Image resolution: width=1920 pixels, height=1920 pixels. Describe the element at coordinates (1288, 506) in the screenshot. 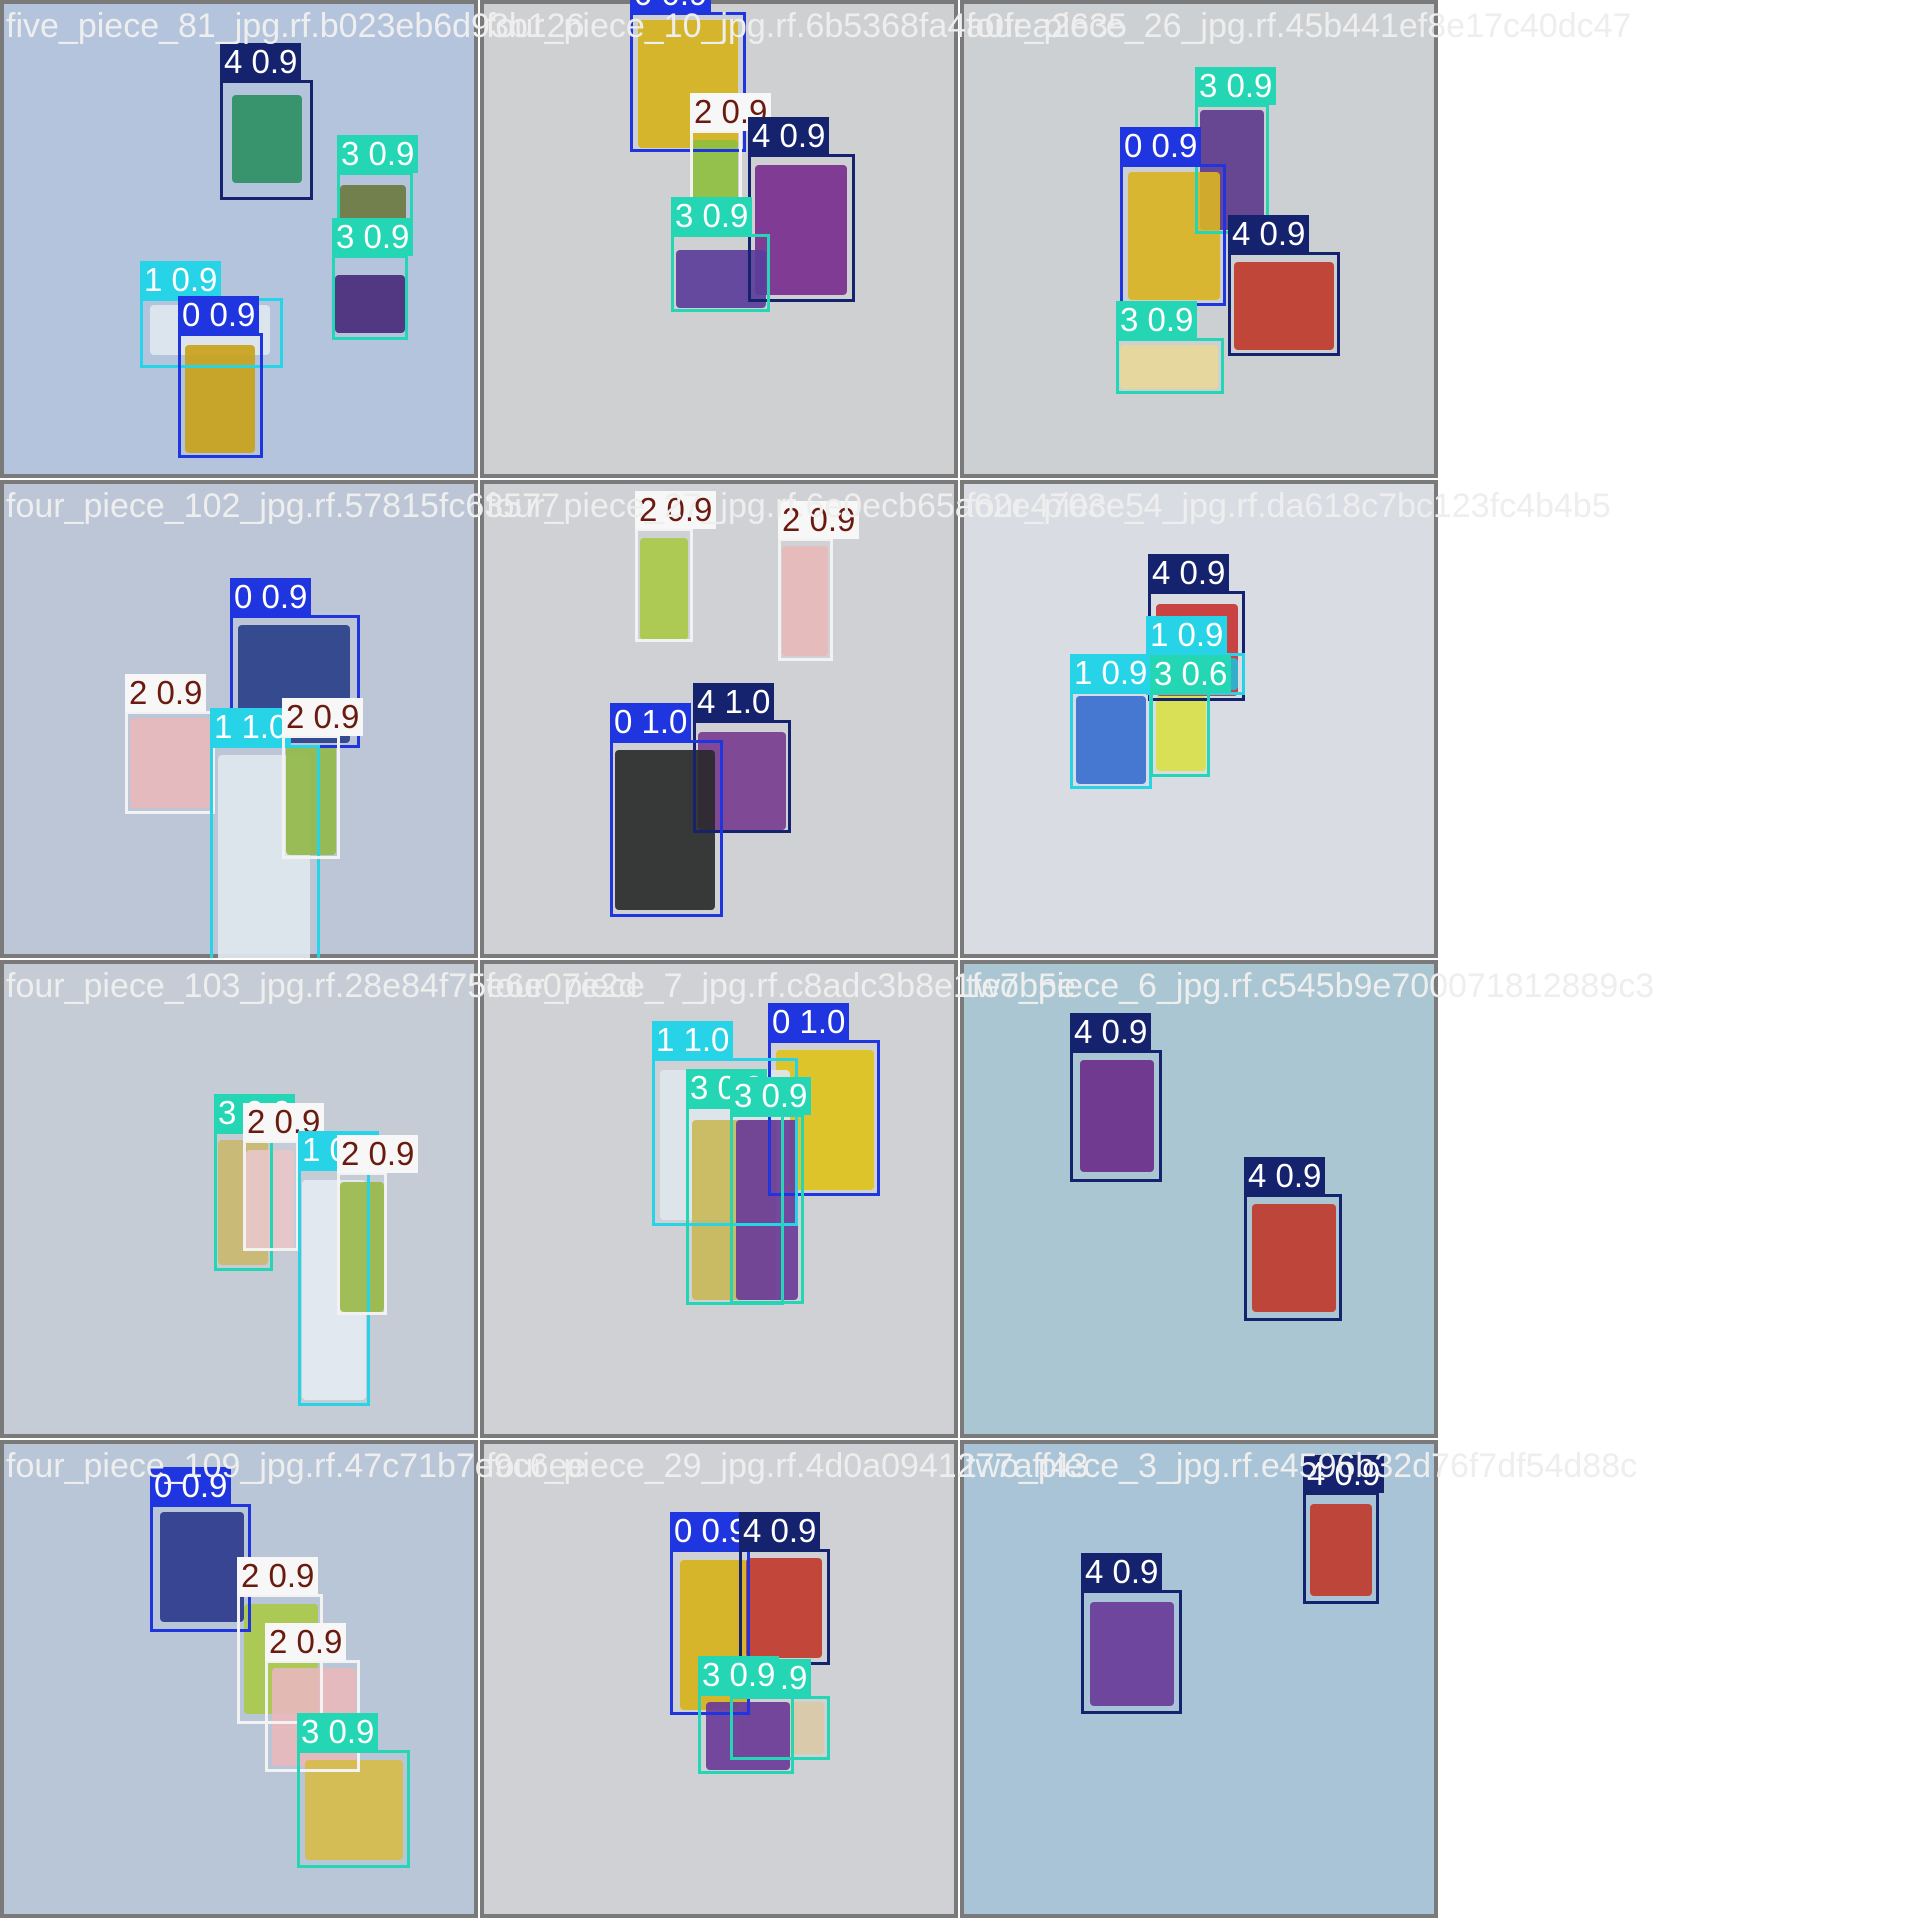

I see `tile-filename: four_piece_4_jpg.rf.da618c7bc123fc4b4b5` at that location.